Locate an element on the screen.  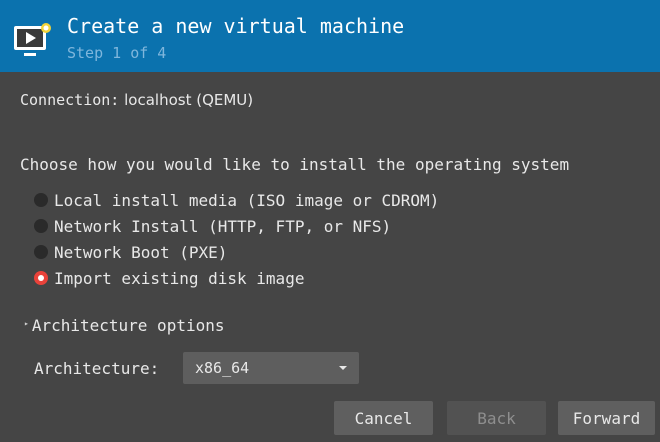
radio-label: Import existing disk image is located at coordinates (179, 278).